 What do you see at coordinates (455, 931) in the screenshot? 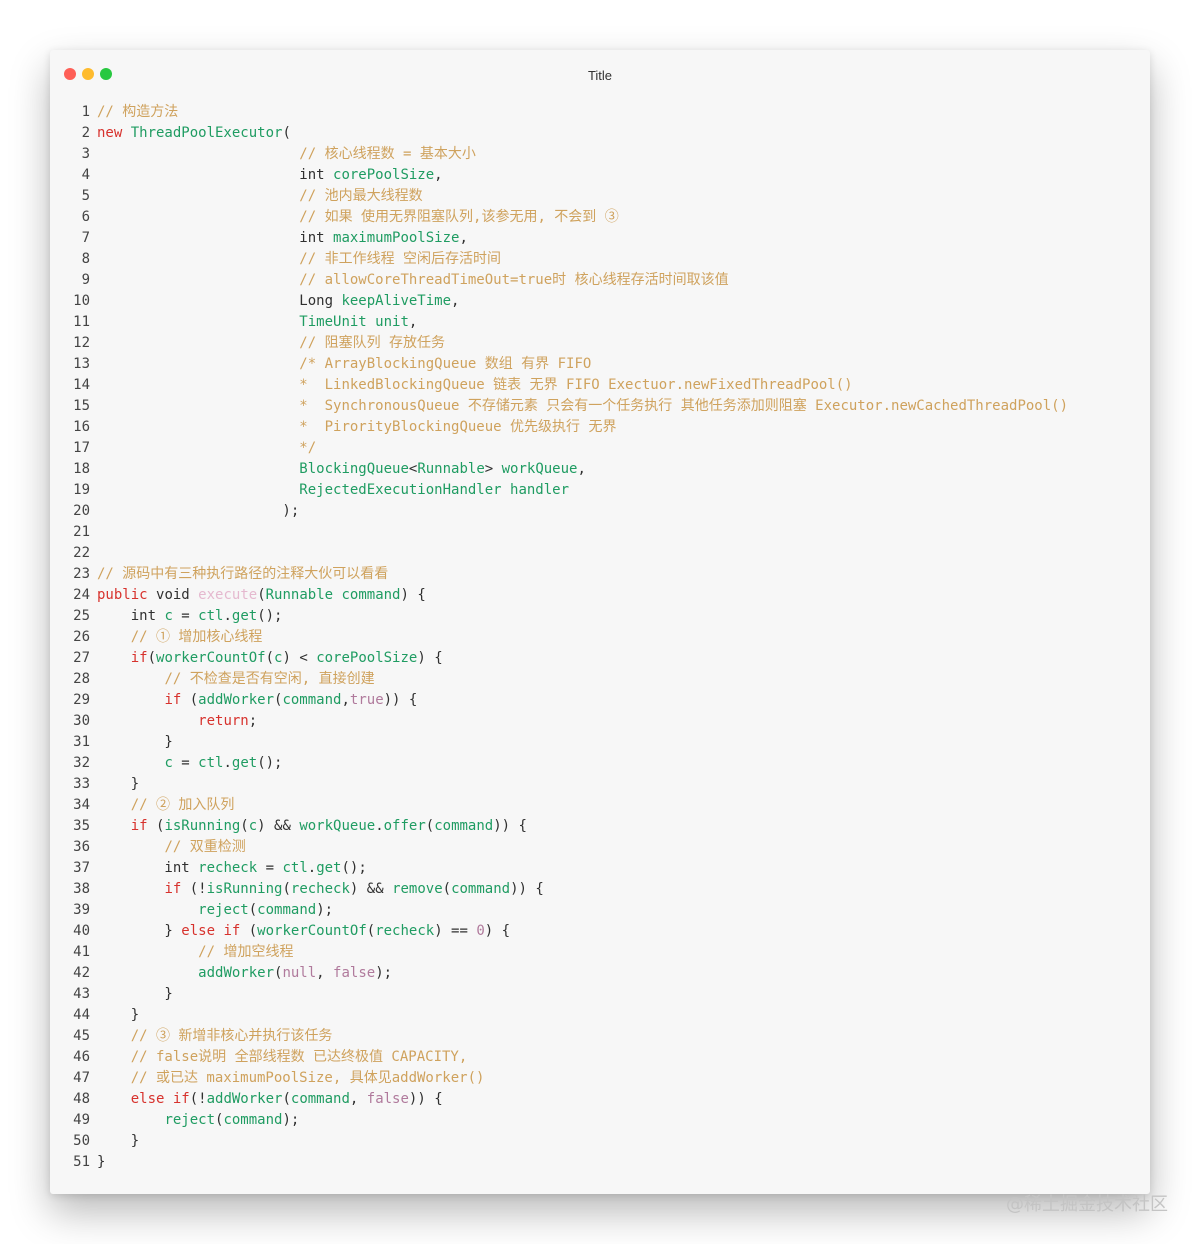
I see `code-token: ) ==` at bounding box center [455, 931].